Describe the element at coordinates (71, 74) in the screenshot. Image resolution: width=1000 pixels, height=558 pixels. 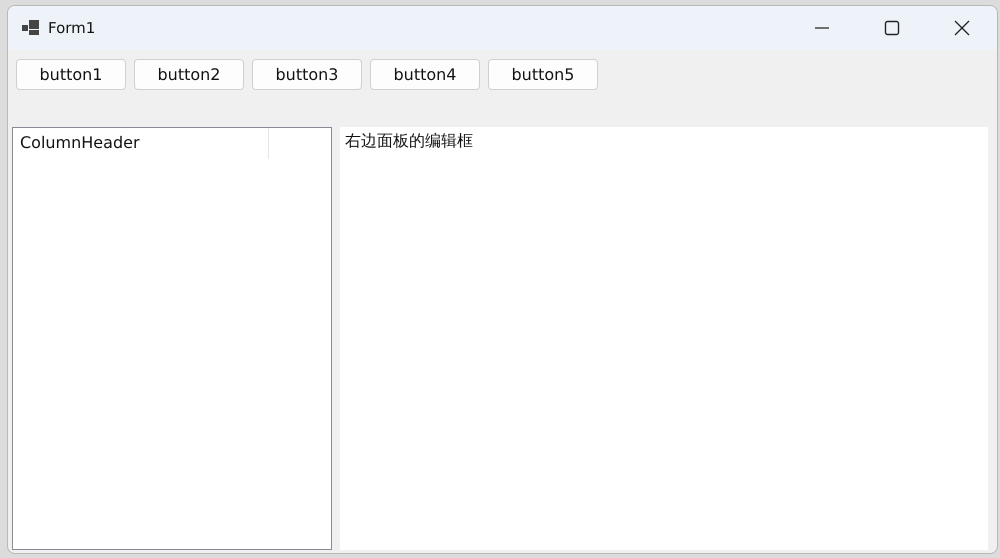
I see `form-button: button1` at that location.